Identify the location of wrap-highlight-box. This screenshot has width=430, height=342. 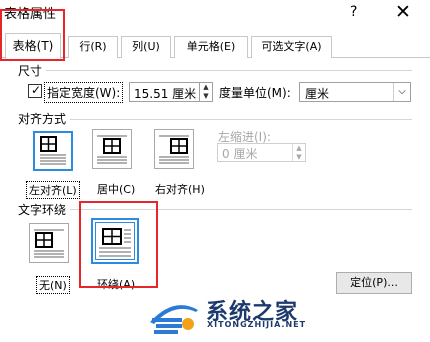
(118, 244).